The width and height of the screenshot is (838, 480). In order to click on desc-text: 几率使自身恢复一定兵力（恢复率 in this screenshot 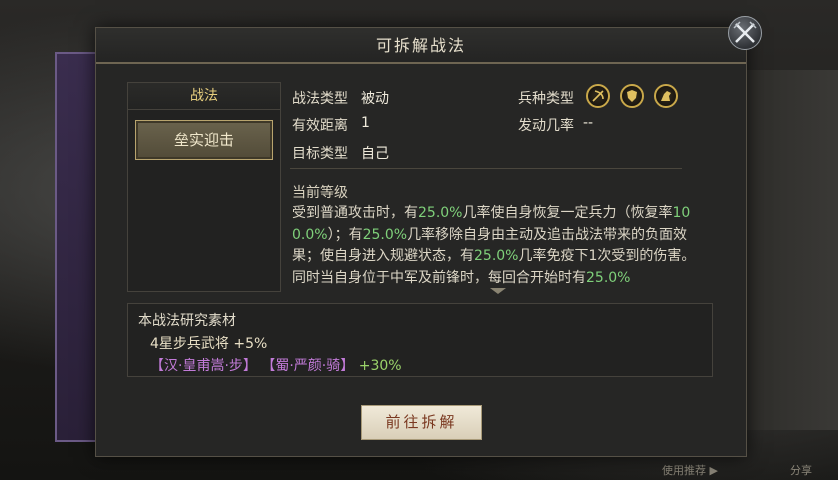, I will do `click(567, 213)`.